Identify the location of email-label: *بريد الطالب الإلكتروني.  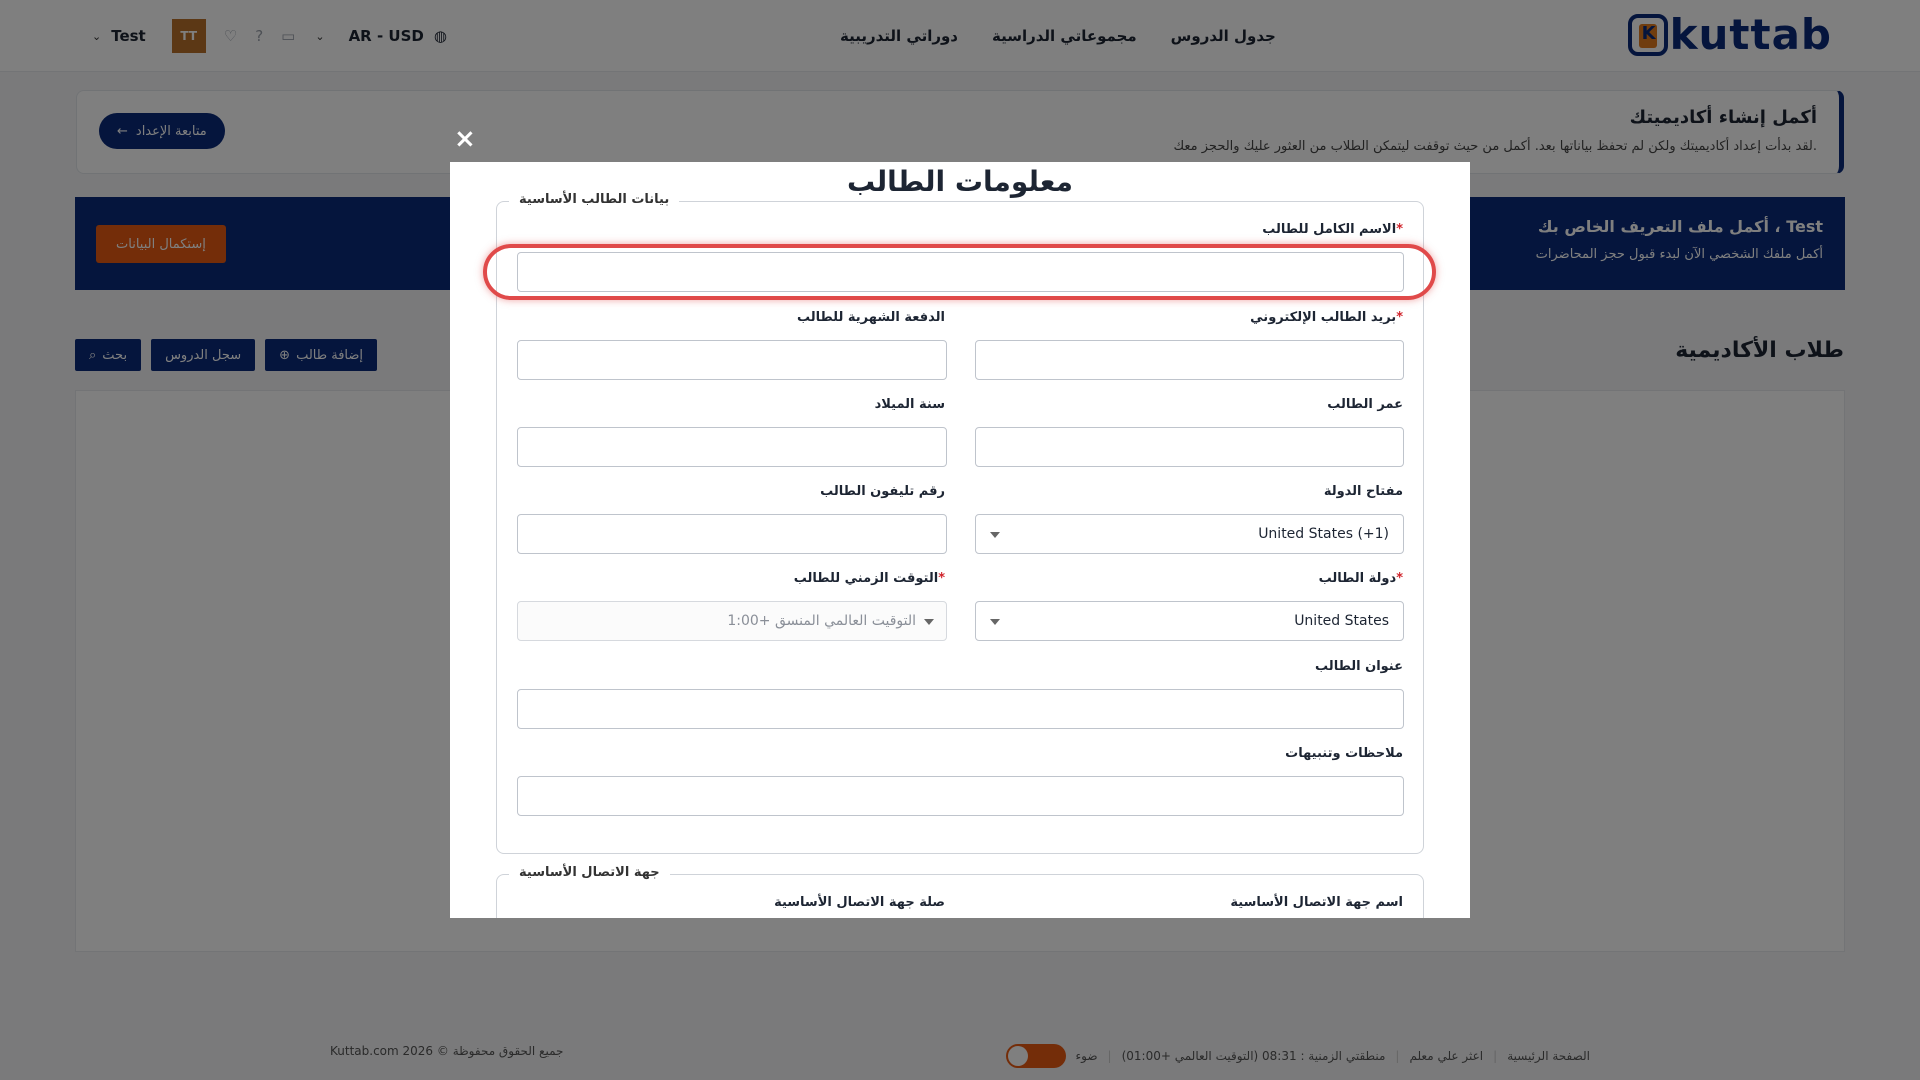
(1326, 317).